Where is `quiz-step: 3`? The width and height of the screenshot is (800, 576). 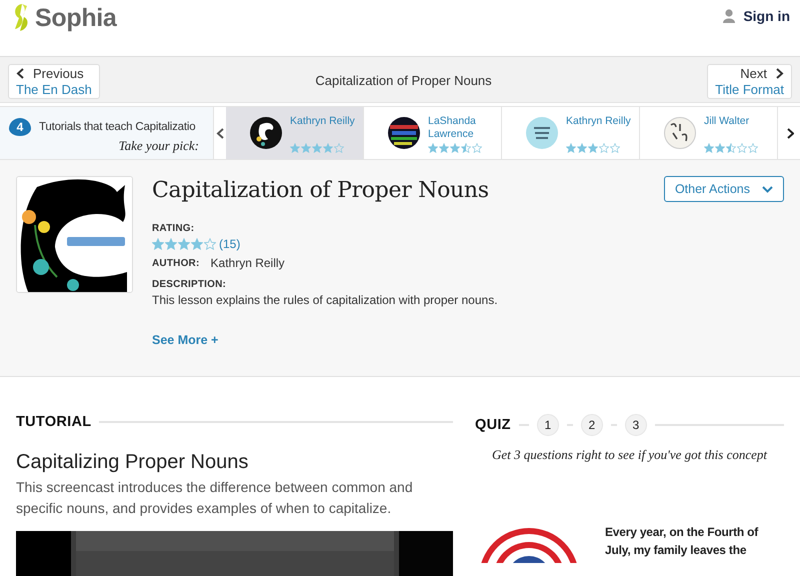 quiz-step: 3 is located at coordinates (635, 425).